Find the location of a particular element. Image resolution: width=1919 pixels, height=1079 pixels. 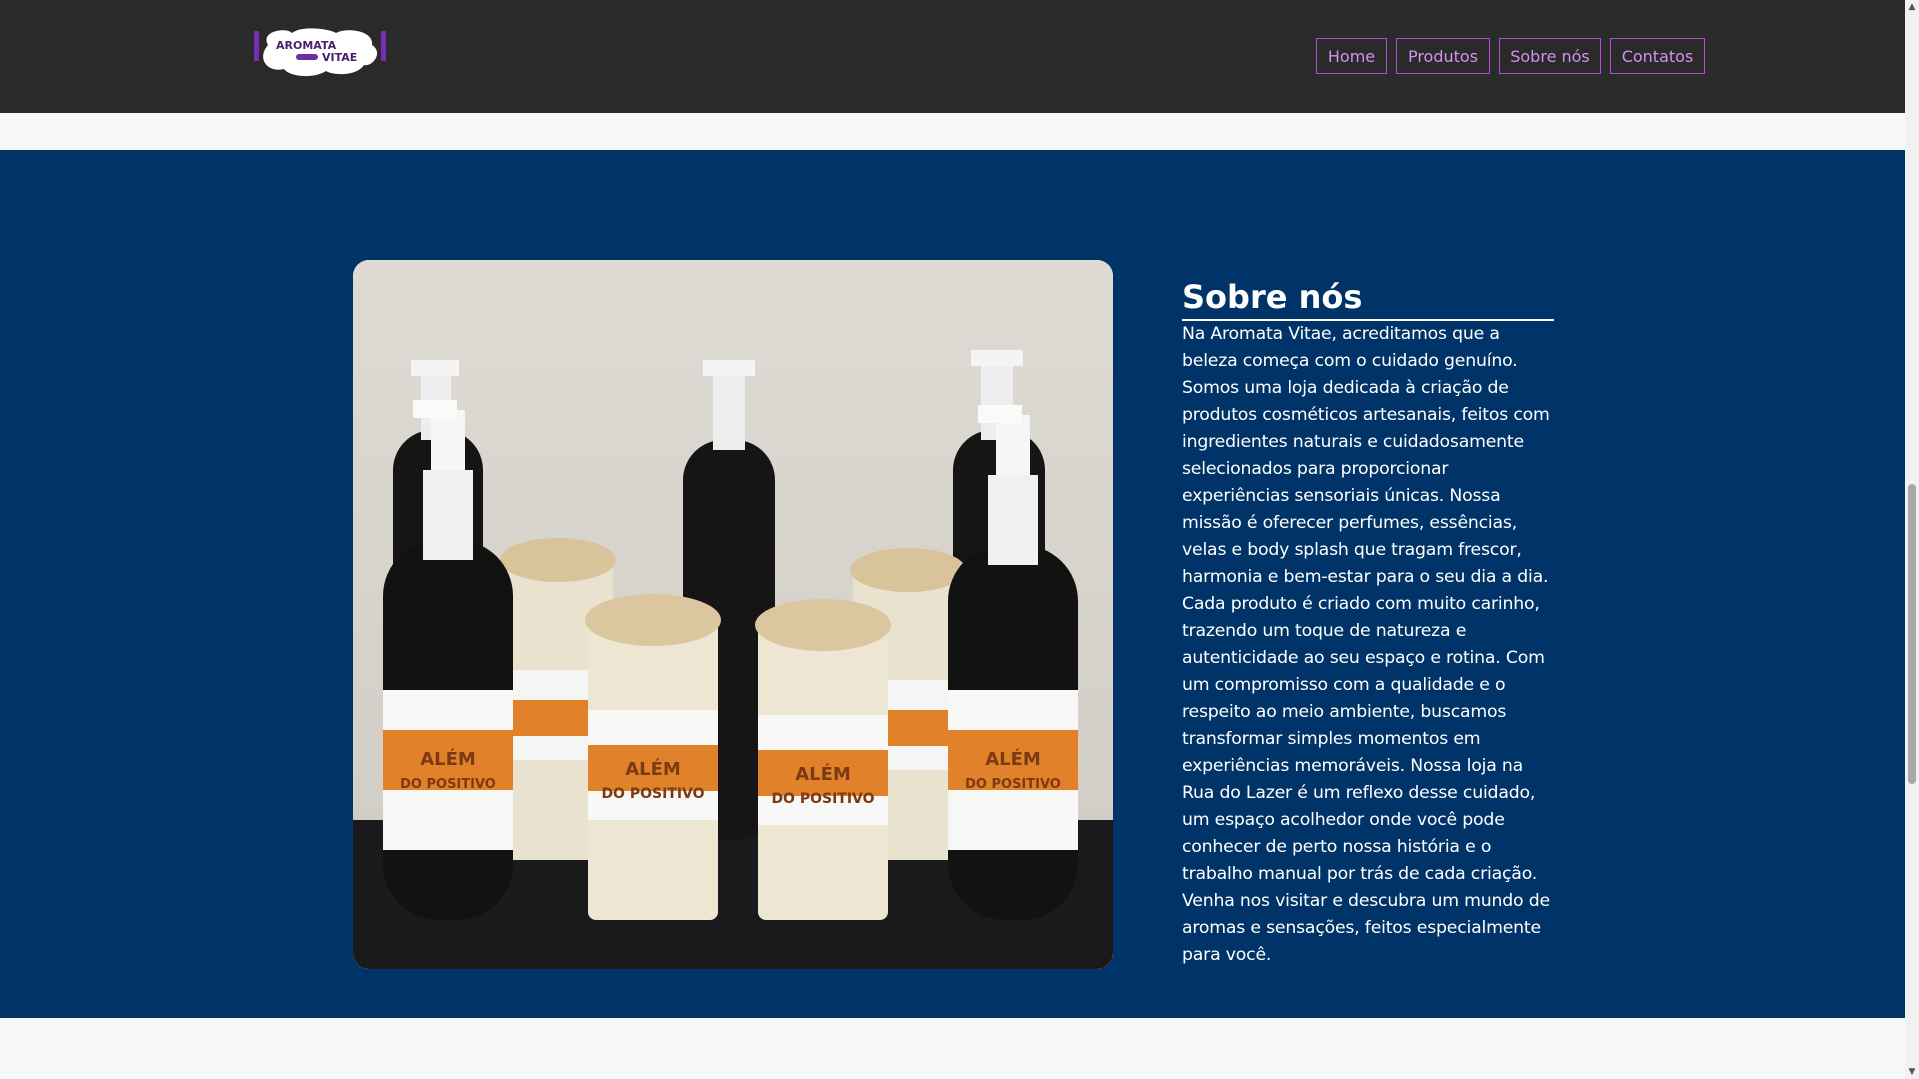

nav-produtos-button: Produtos is located at coordinates (1443, 56).